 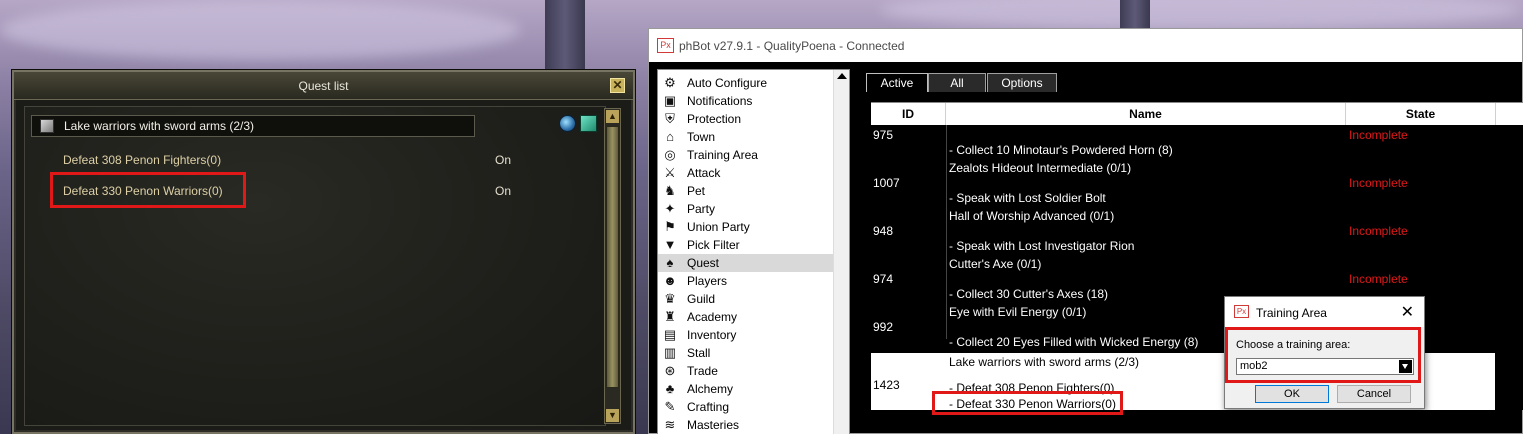 What do you see at coordinates (842, 76) in the screenshot?
I see `scroll-up-arrow-icon` at bounding box center [842, 76].